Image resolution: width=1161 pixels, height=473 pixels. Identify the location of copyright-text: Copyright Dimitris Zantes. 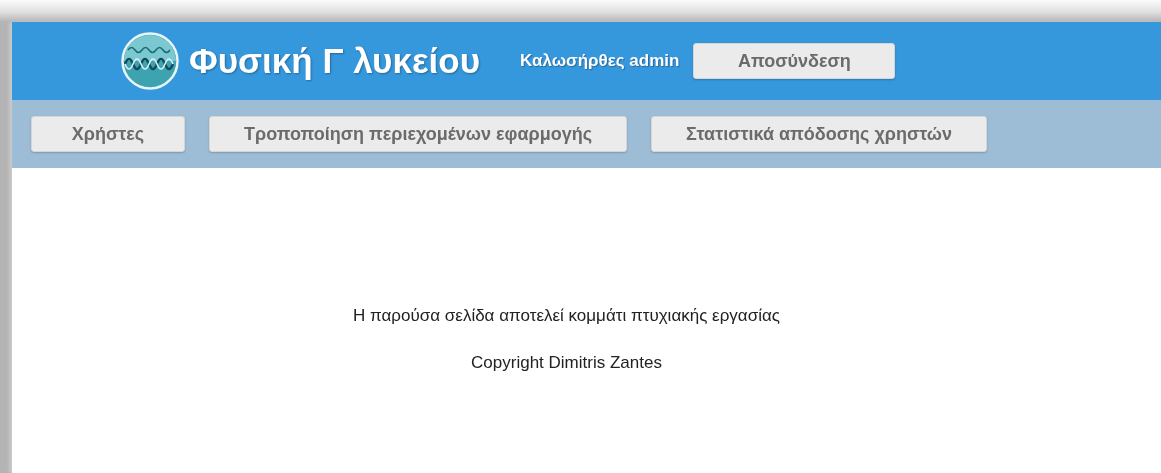
(566, 363).